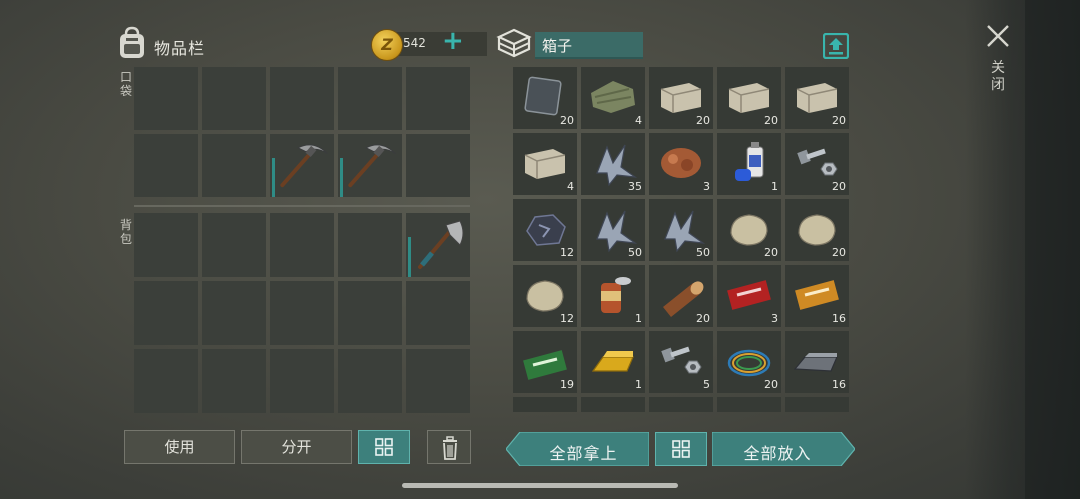 Image resolution: width=1080 pixels, height=499 pixels. Describe the element at coordinates (998, 77) in the screenshot. I see `close-label: 关闭` at that location.